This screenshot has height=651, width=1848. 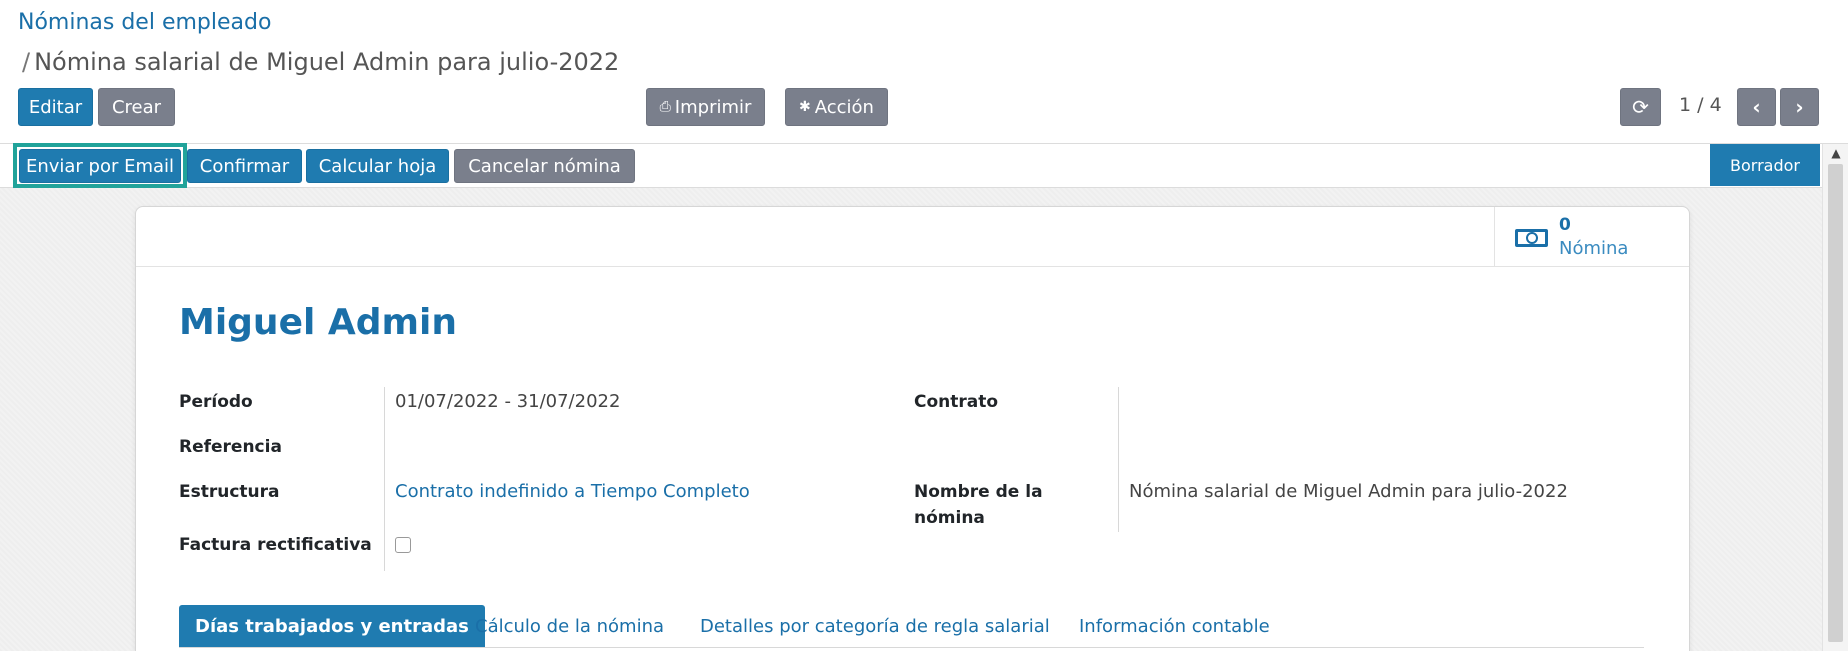 What do you see at coordinates (572, 491) in the screenshot?
I see `structure-link: Contrato indefinido a Tiempo Completo` at bounding box center [572, 491].